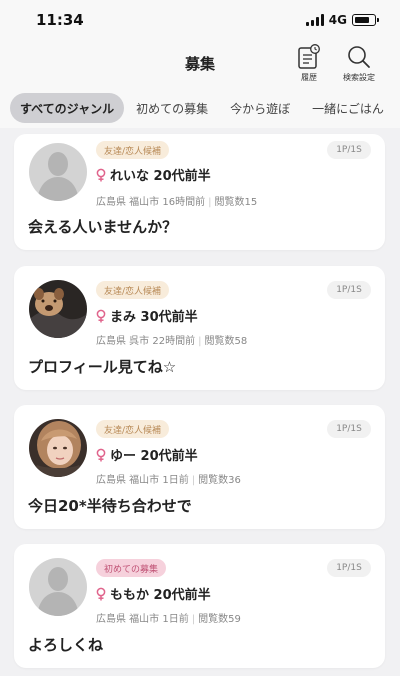 This screenshot has width=400, height=676. I want to click on user-name: まみ 30代前半, so click(154, 317).